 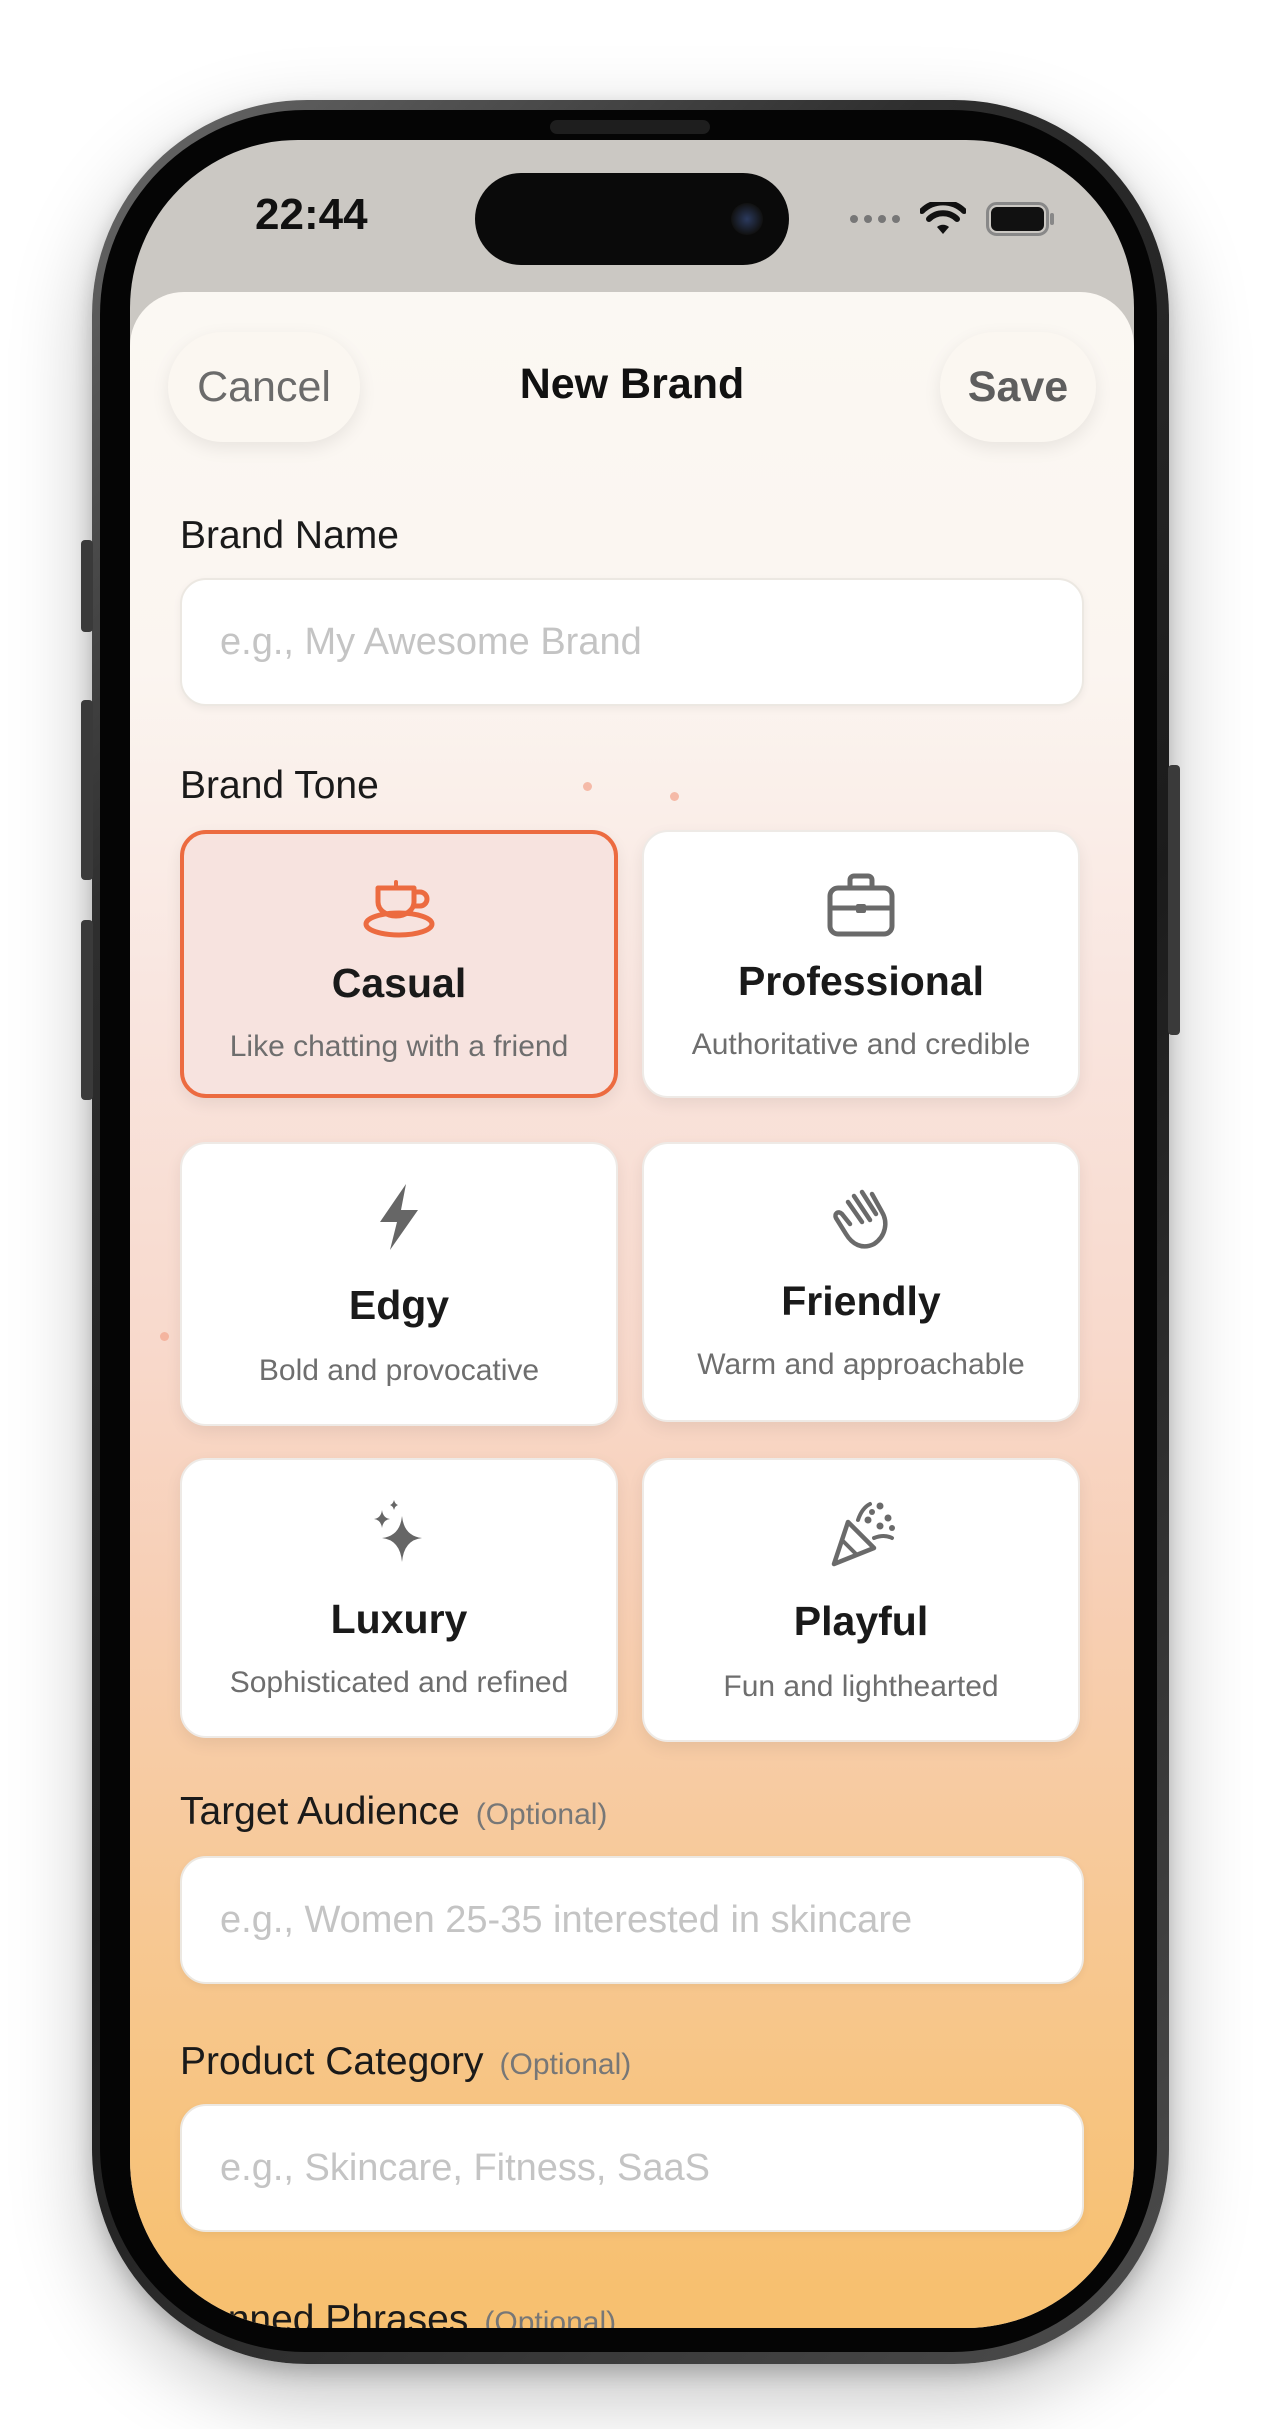 What do you see at coordinates (943, 218) in the screenshot?
I see `wifi-icon` at bounding box center [943, 218].